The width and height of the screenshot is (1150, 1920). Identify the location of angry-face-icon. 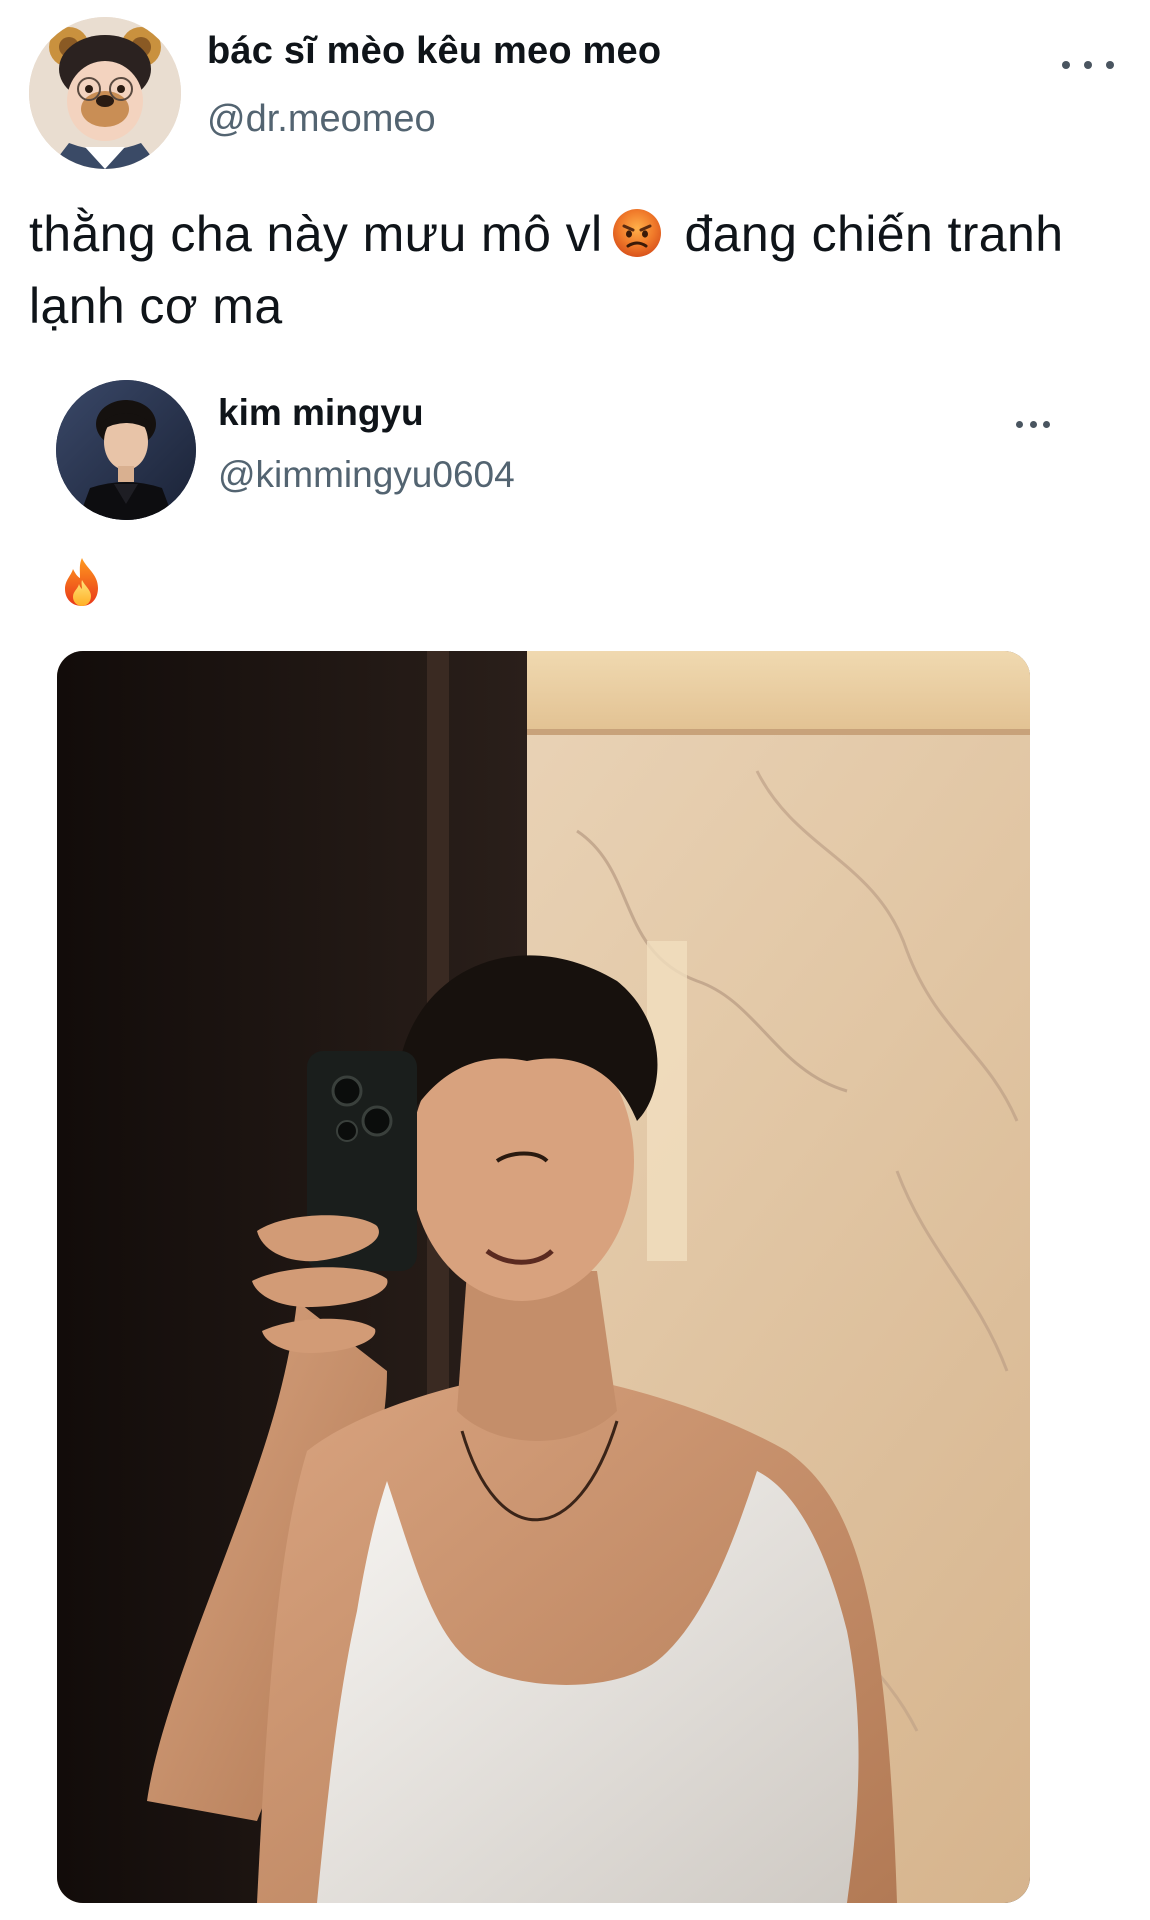
(636, 233).